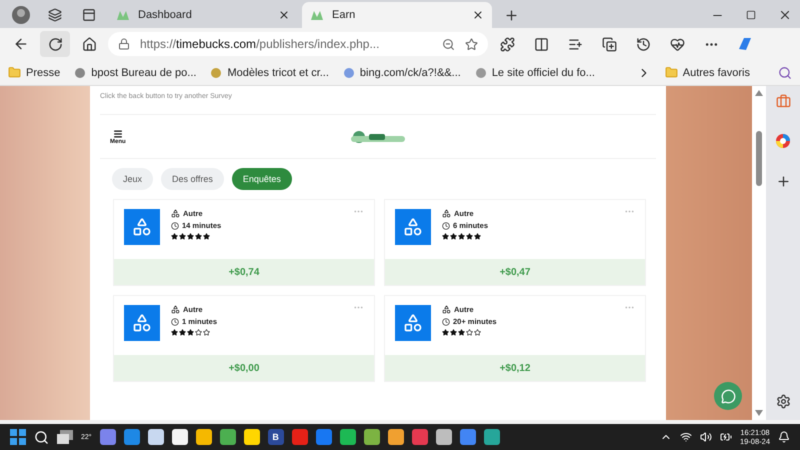 This screenshot has width=800, height=450. I want to click on battery-icon, so click(726, 437).